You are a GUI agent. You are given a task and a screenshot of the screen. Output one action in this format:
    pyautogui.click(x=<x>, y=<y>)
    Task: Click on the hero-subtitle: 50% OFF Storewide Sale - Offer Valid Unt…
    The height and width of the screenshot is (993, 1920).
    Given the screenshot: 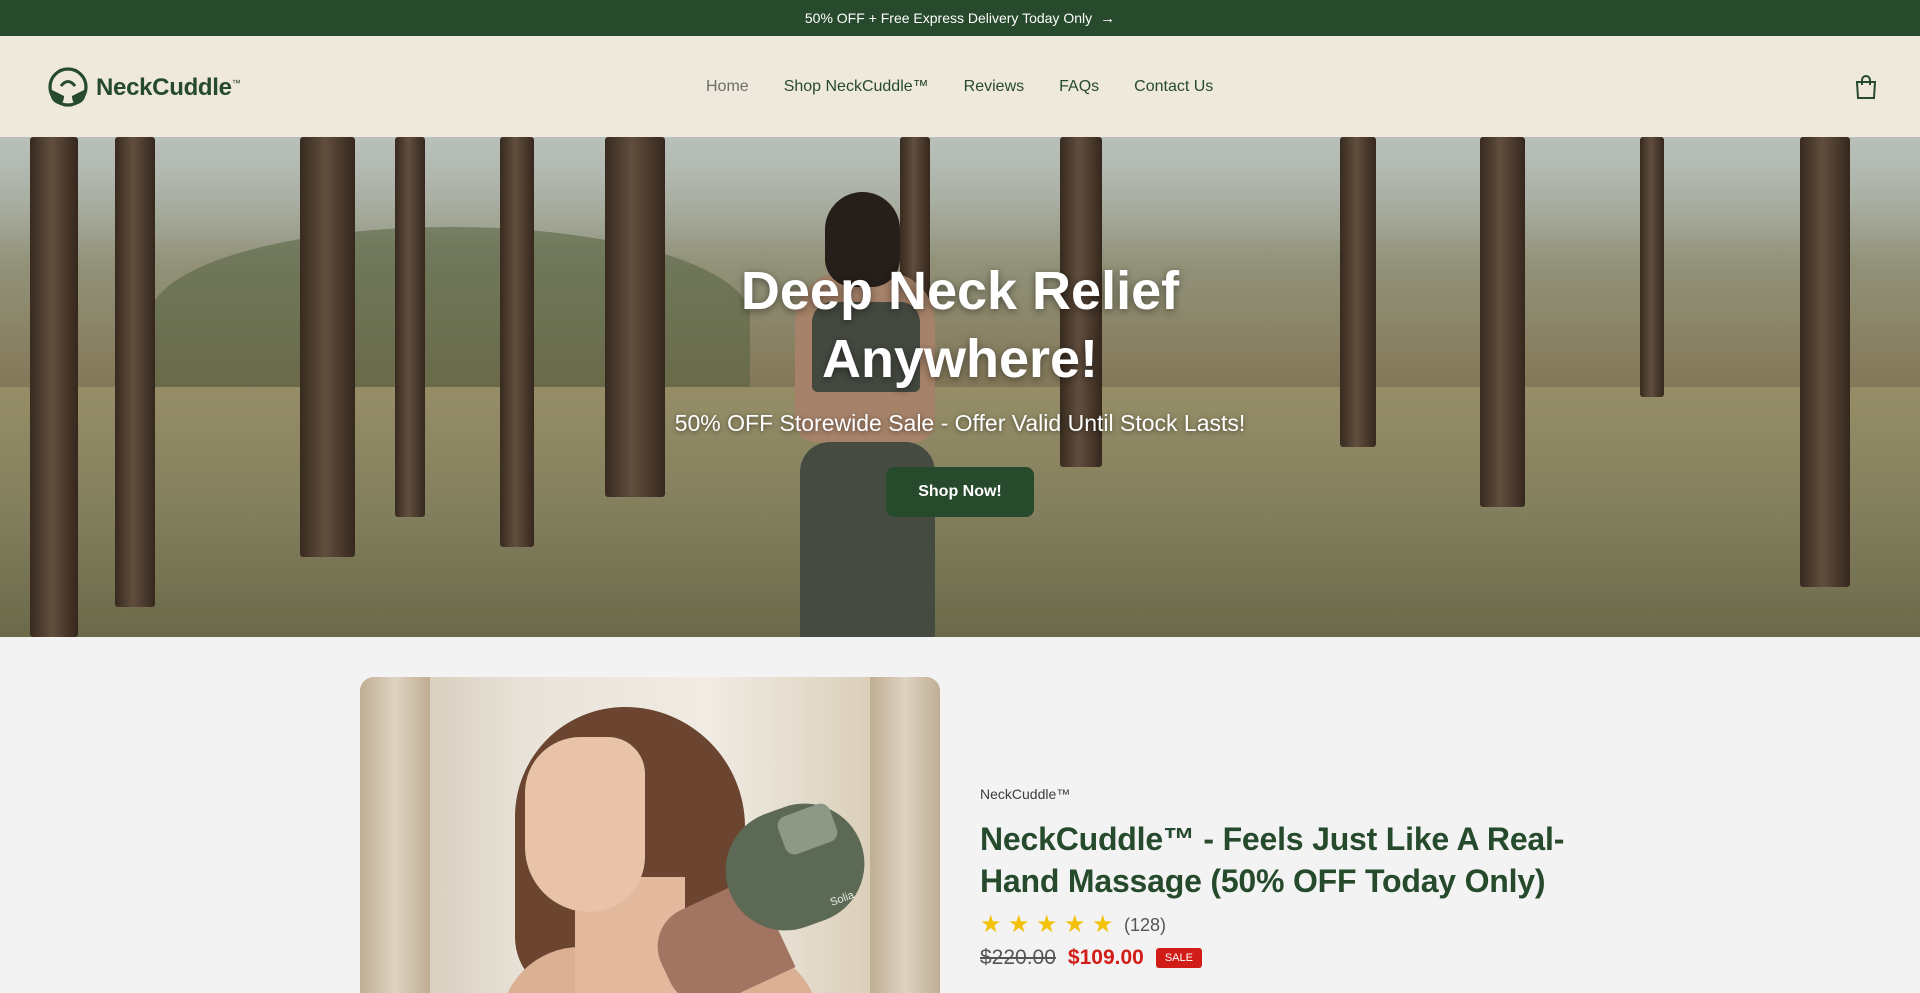 What is the action you would take?
    pyautogui.click(x=960, y=423)
    